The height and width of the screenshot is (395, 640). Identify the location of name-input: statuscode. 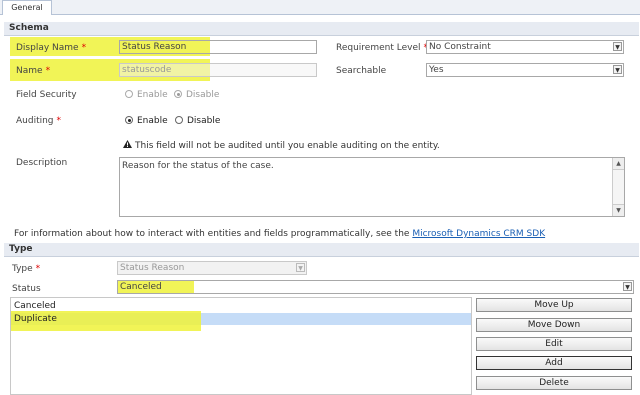
(218, 70).